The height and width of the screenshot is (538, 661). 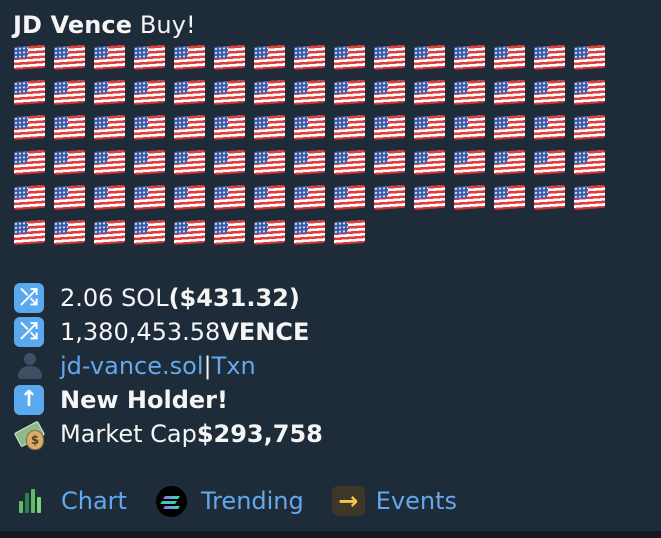 I want to click on trending-link: Trending, so click(x=215, y=501).